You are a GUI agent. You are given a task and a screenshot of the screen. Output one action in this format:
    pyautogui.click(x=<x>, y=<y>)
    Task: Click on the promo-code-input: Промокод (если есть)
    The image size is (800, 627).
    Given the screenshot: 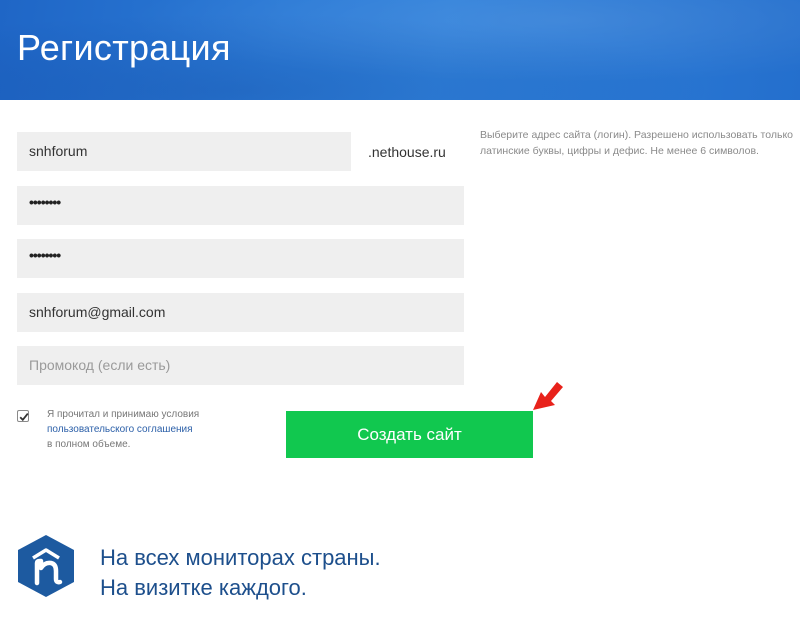 What is the action you would take?
    pyautogui.click(x=240, y=365)
    